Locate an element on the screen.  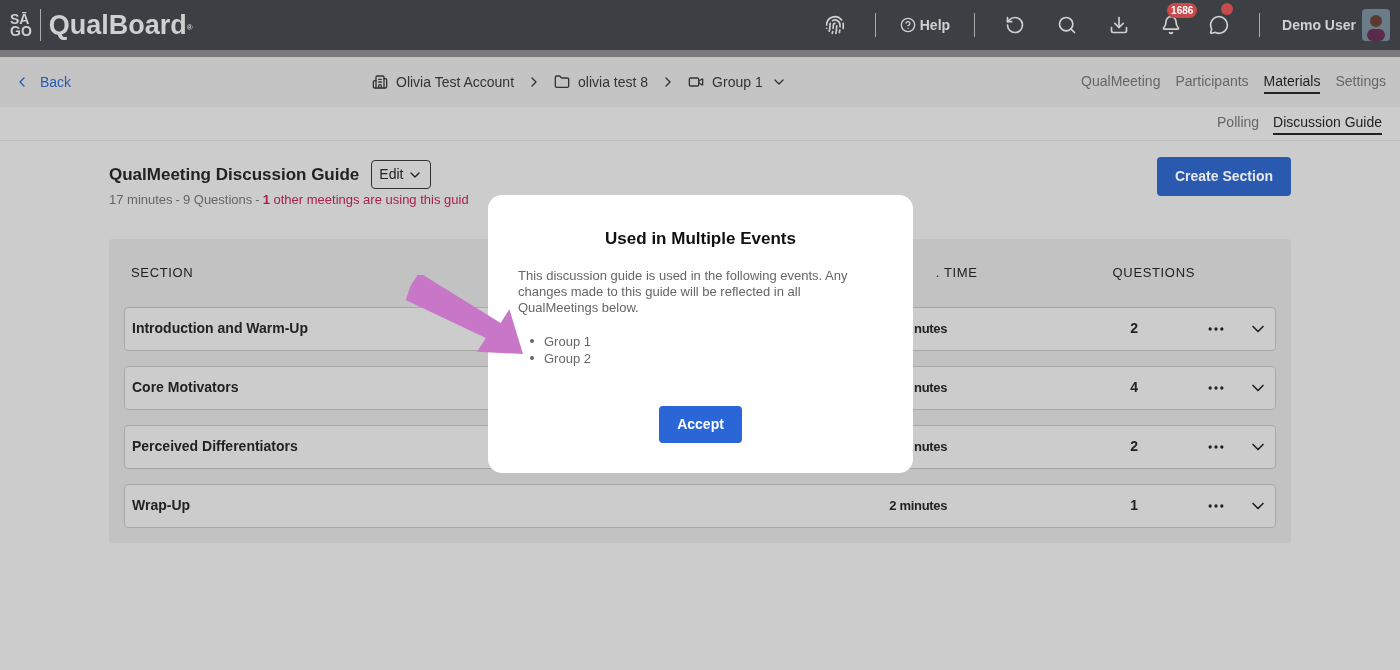
logo-mark: SĀ GO is located at coordinates (21, 25).